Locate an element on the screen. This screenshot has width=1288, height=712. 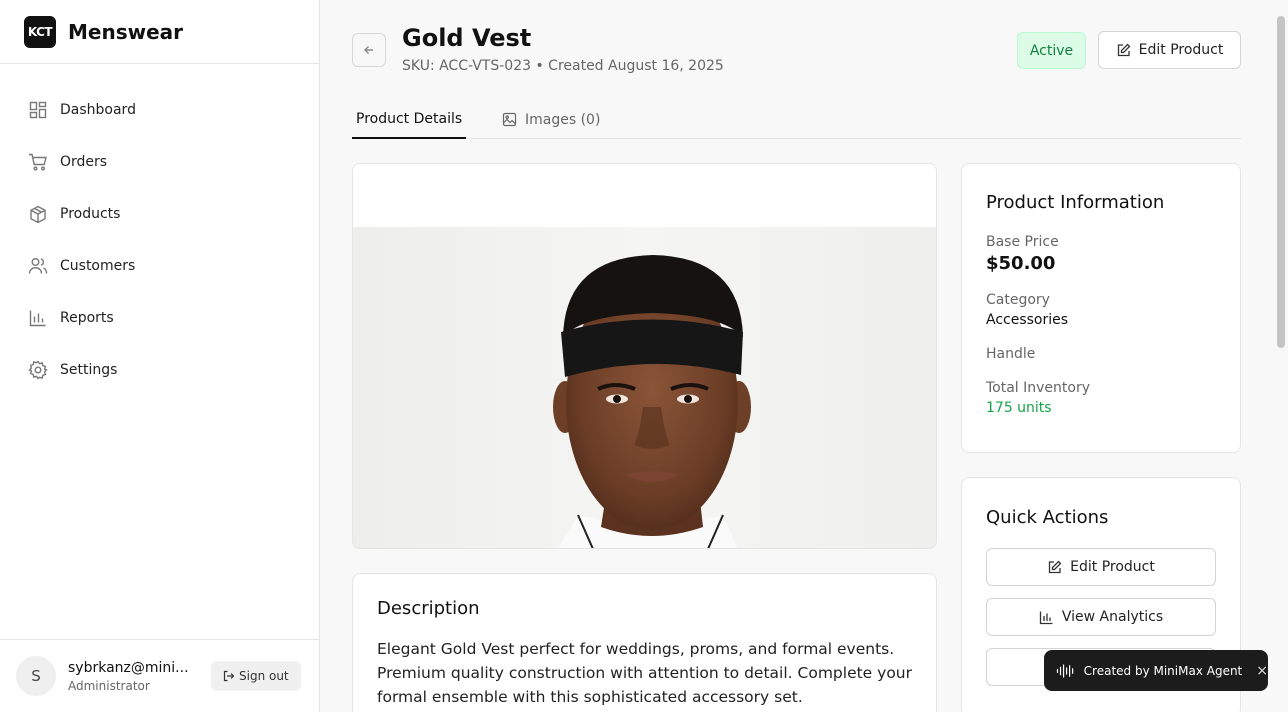
tab-product-details: Product Details is located at coordinates (409, 119).